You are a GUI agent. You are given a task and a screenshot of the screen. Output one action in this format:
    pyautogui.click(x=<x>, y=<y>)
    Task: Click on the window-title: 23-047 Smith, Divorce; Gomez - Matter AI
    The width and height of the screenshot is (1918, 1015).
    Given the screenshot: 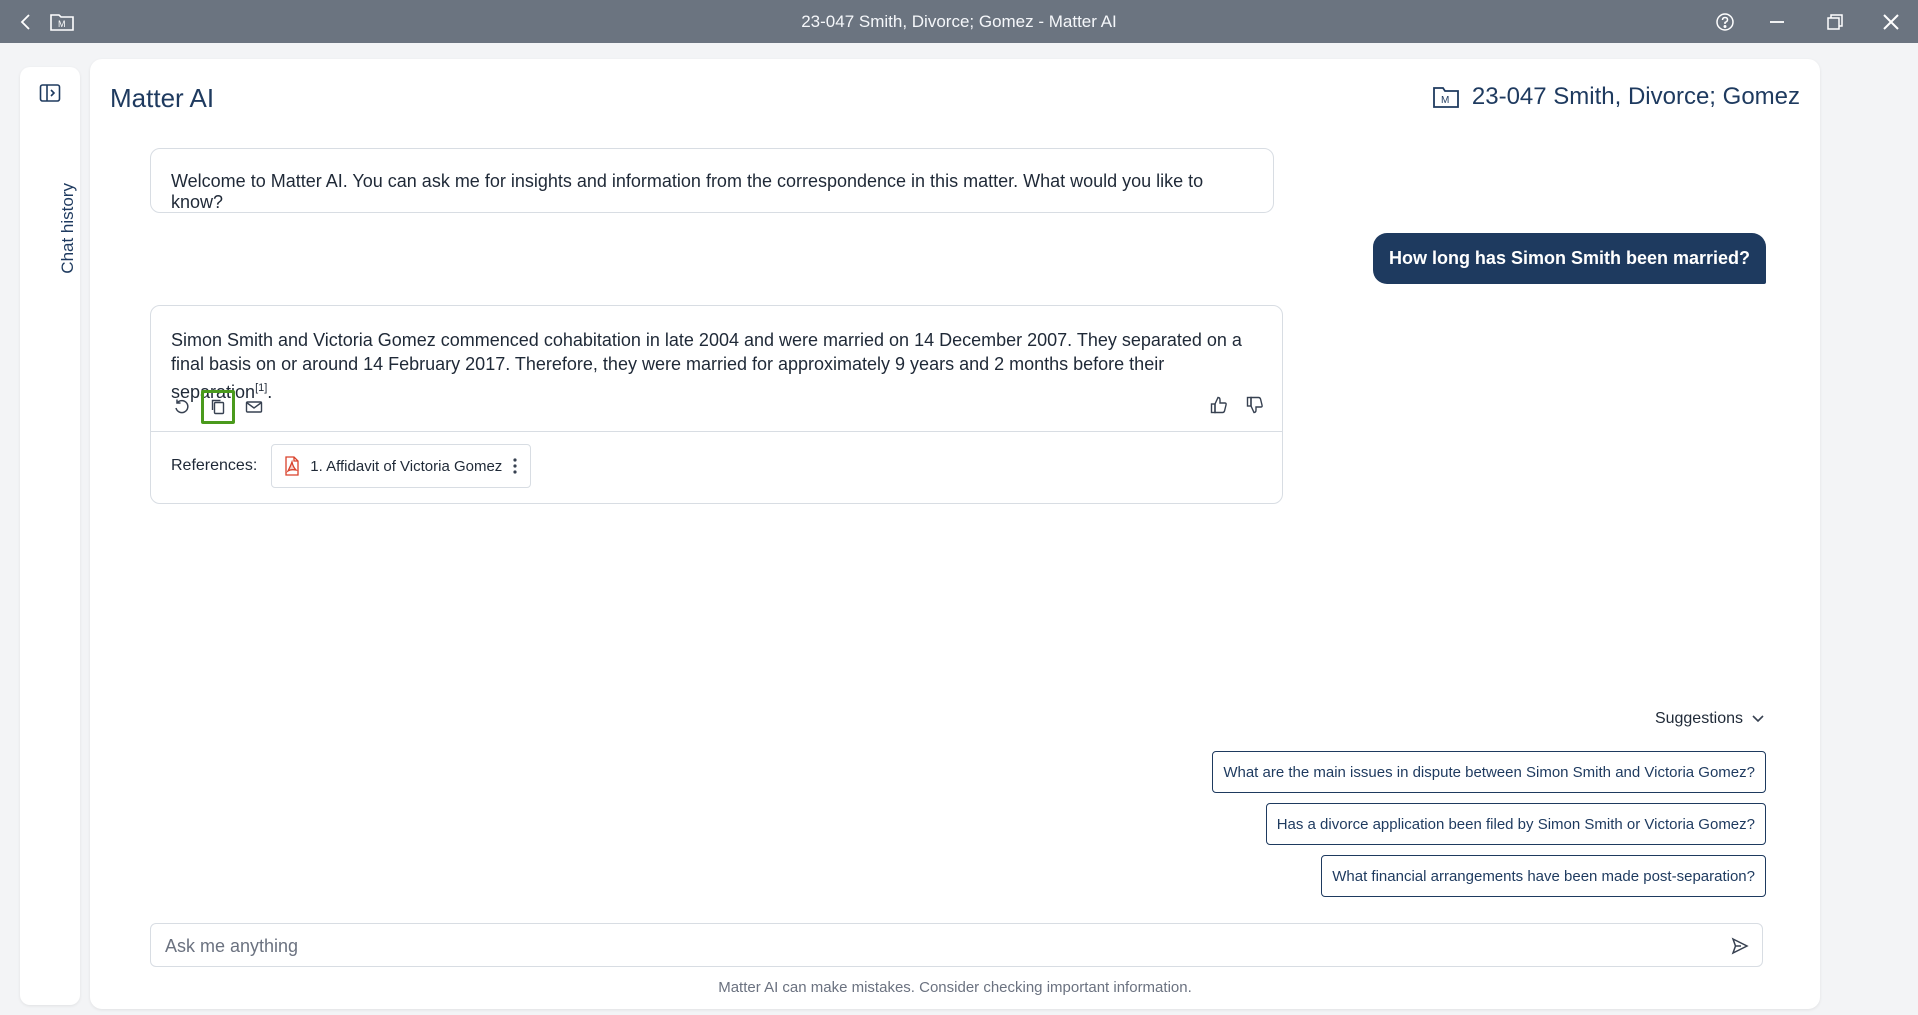 What is the action you would take?
    pyautogui.click(x=959, y=21)
    